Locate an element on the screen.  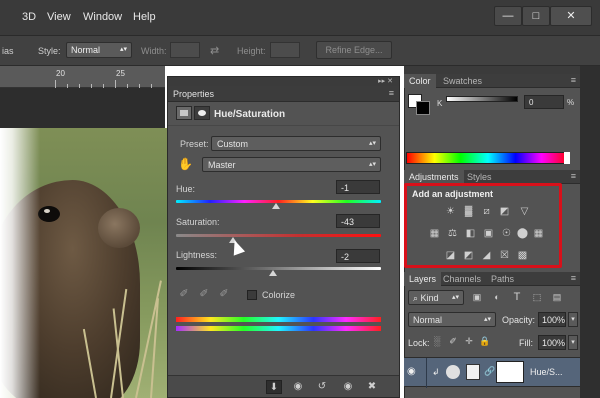
close-button: ✕ is located at coordinates (571, 16).